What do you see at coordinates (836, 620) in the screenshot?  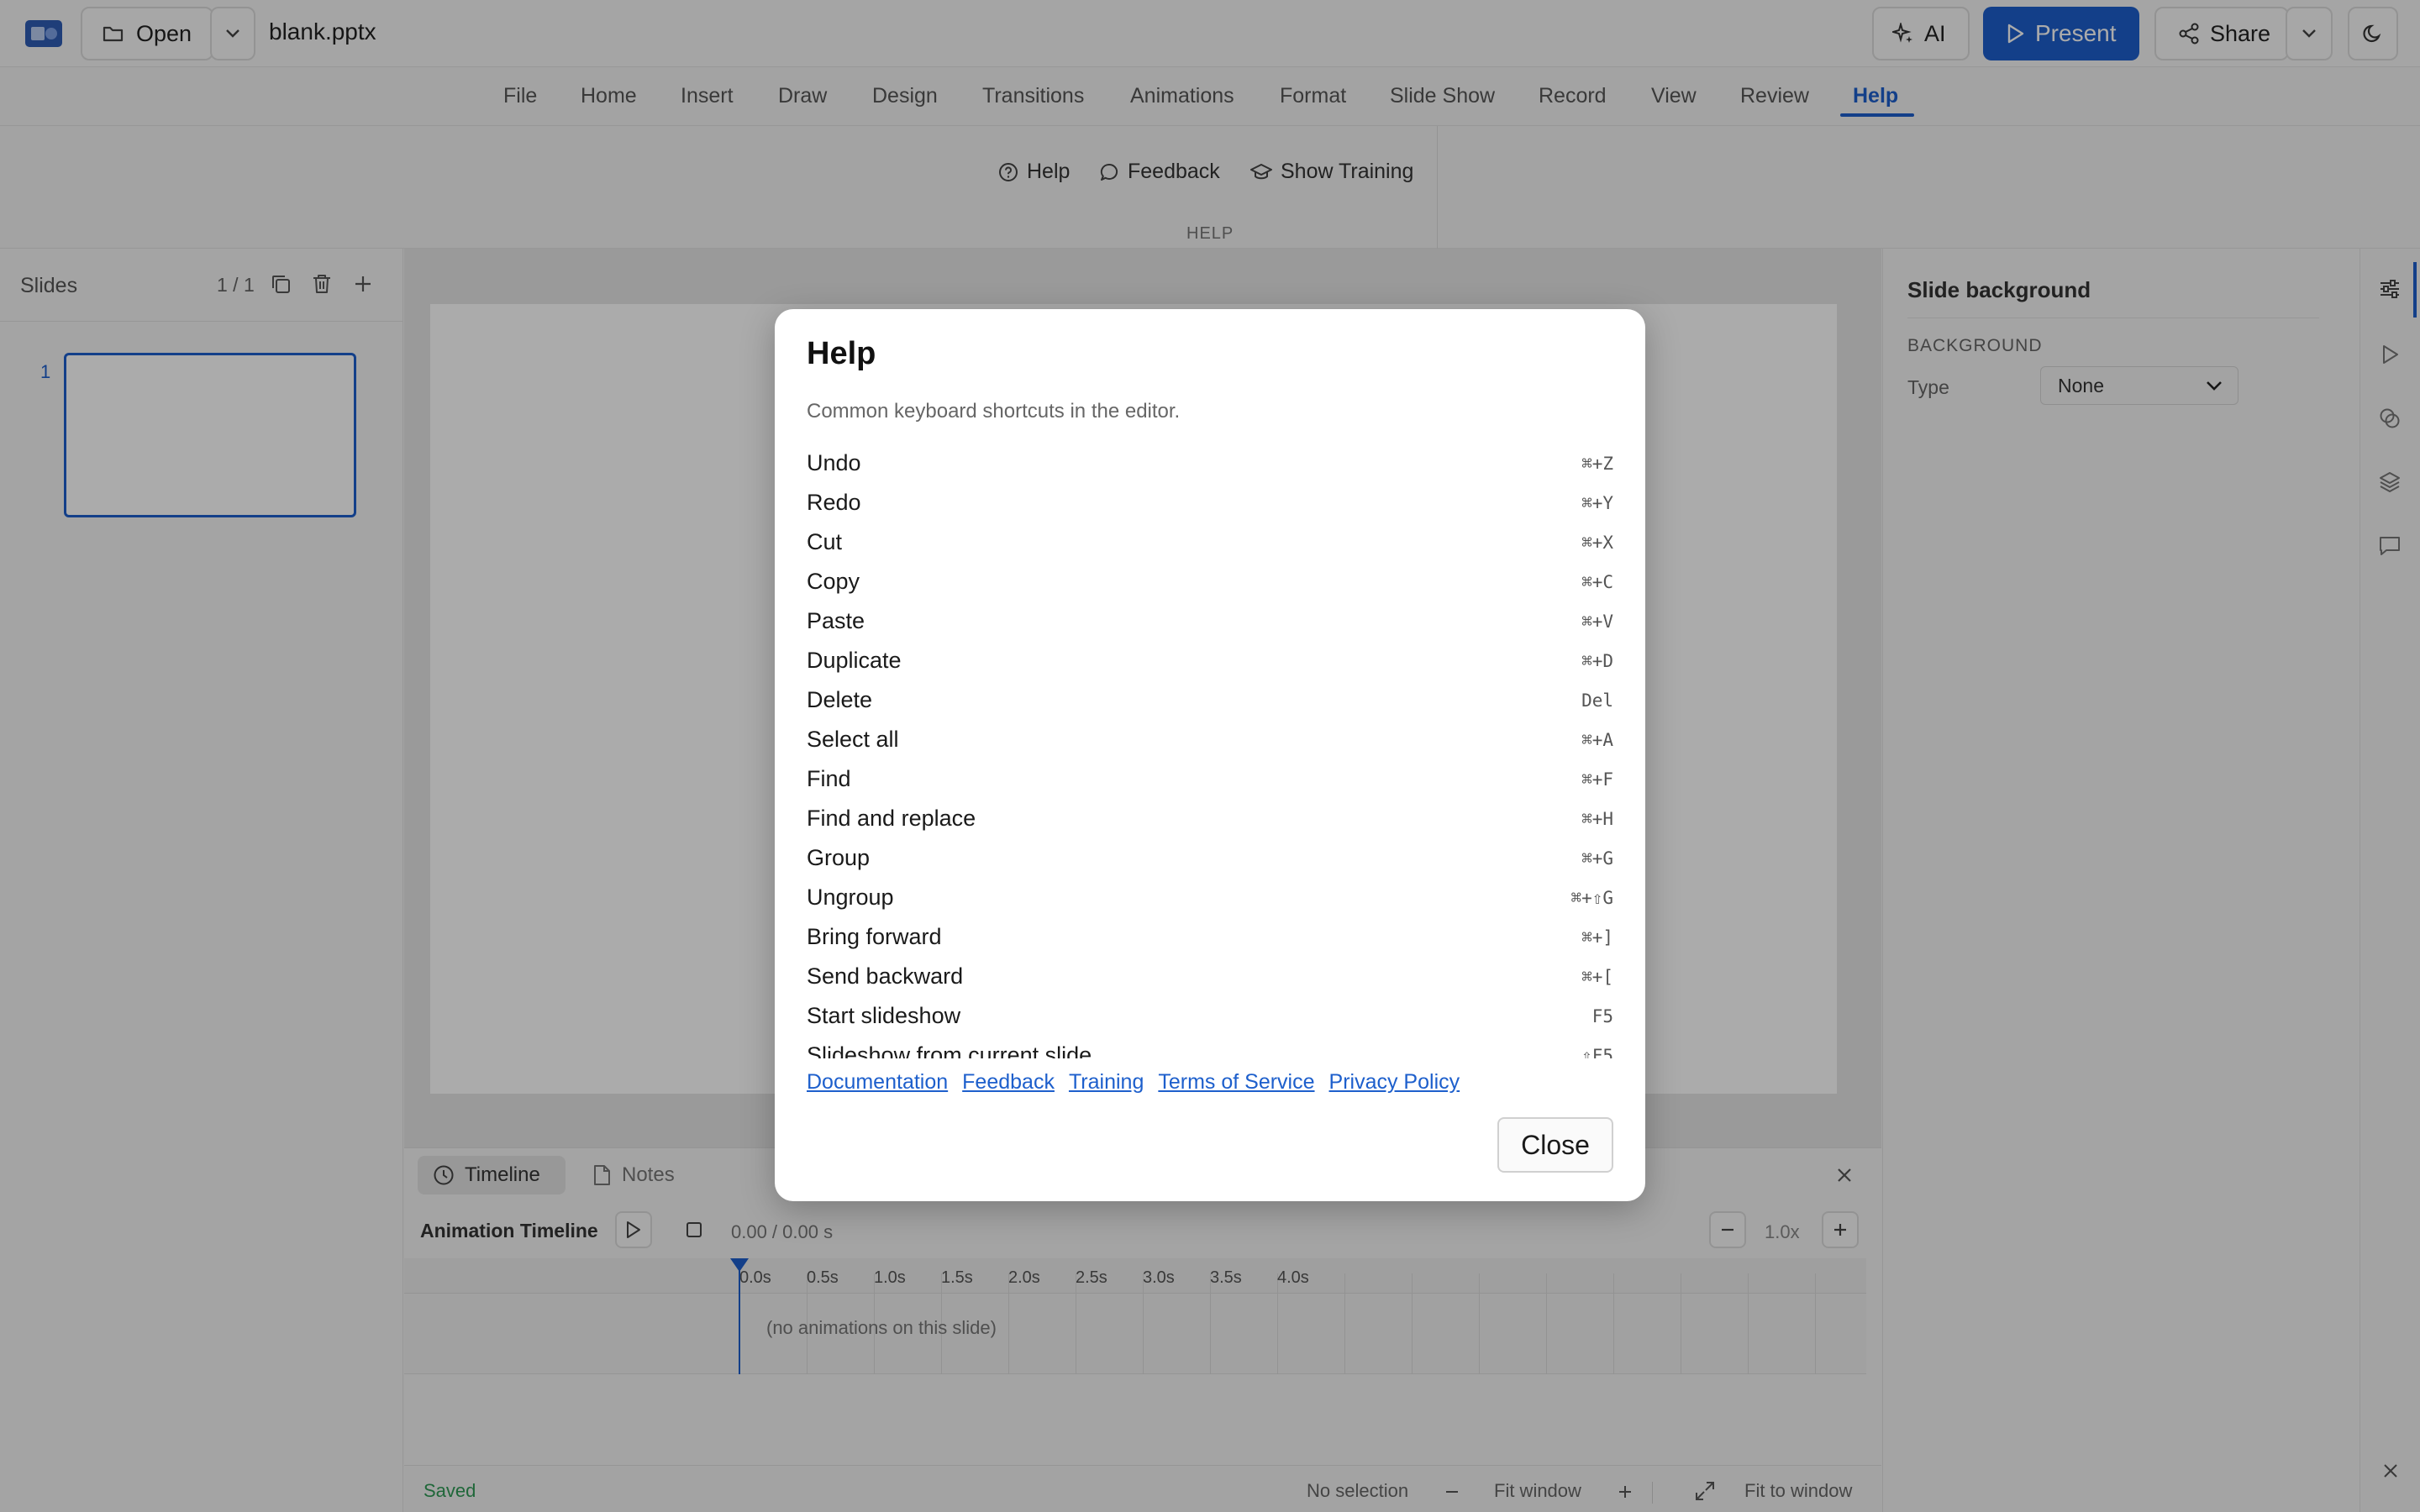 I see `shortcut-name: Paste` at bounding box center [836, 620].